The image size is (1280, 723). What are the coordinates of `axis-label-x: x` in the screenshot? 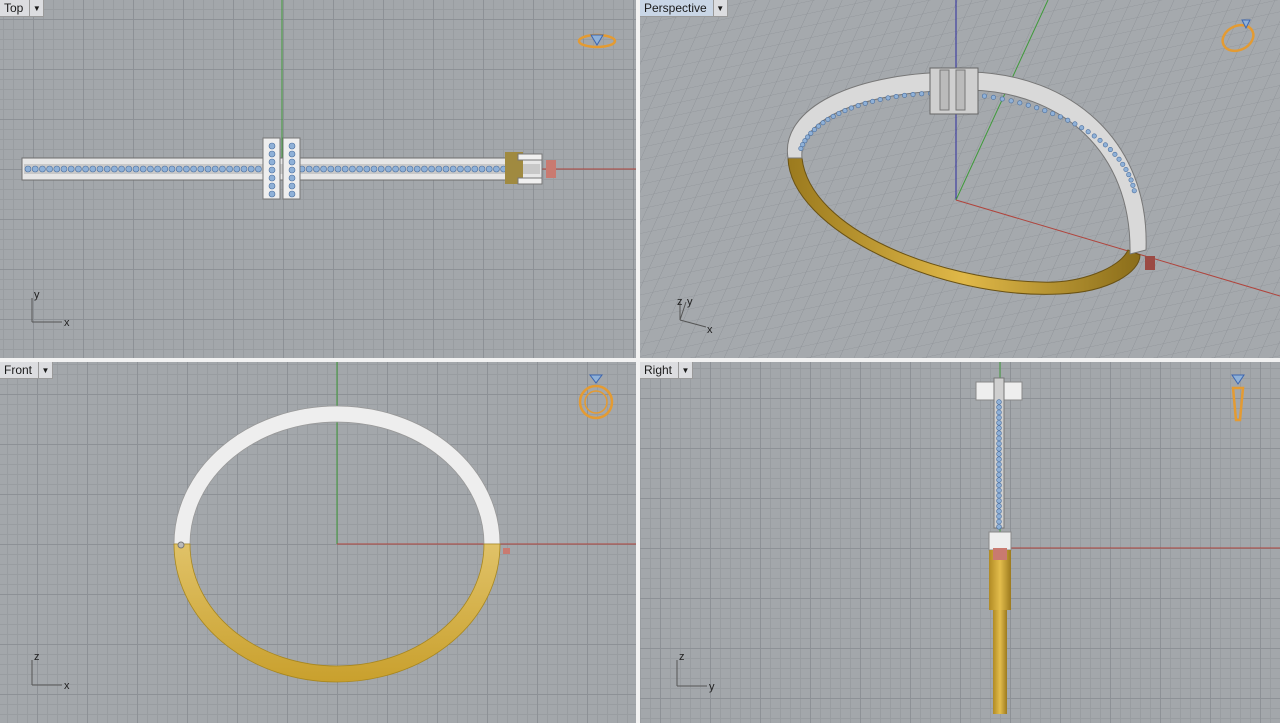 It's located at (67, 686).